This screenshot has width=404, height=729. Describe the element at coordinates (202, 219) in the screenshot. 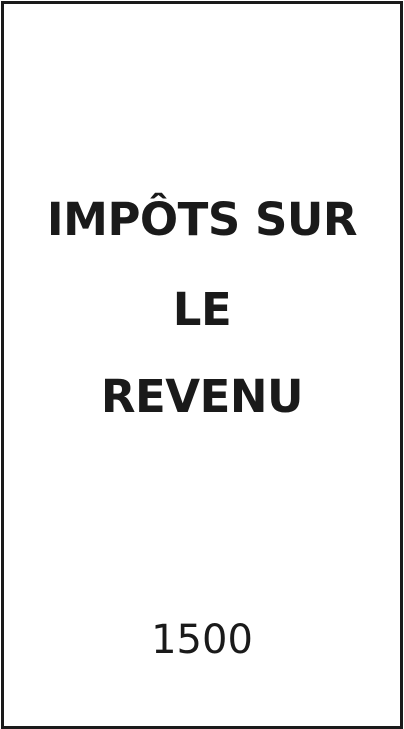

I see `card-title-line-1: IMPÔTS SUR` at that location.